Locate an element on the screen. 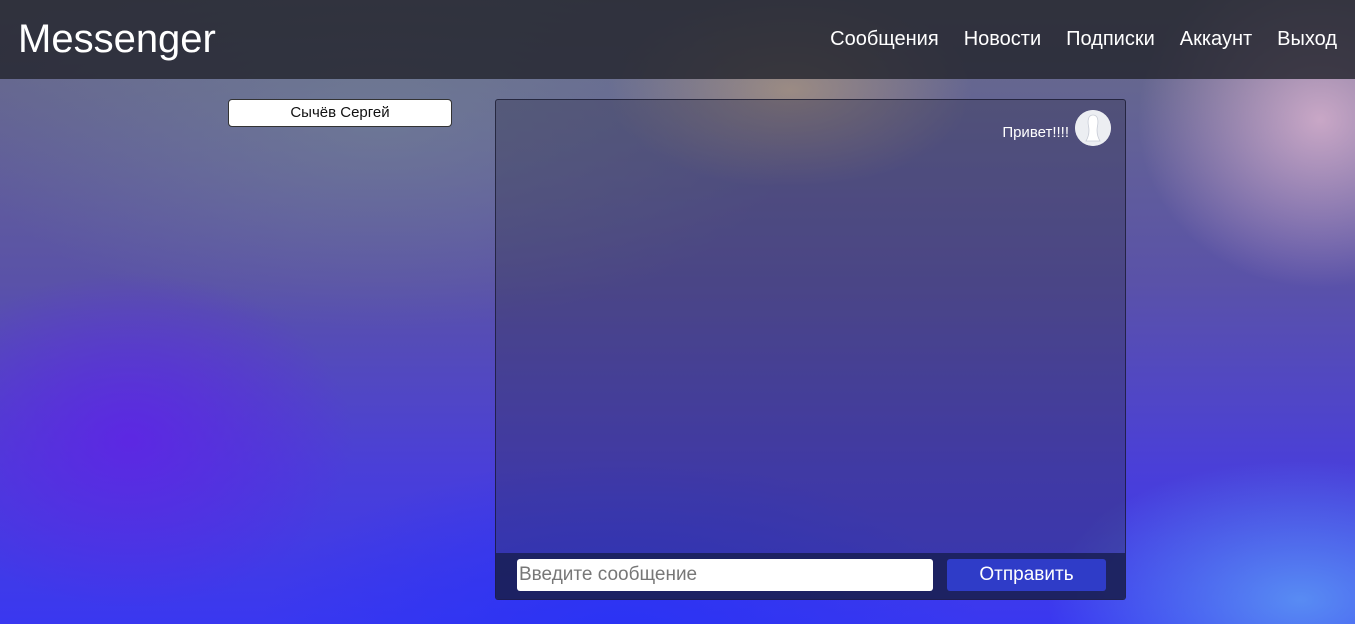  main-nav: Сообщения Новости Подписки Аккаунт Выход is located at coordinates (1083, 39).